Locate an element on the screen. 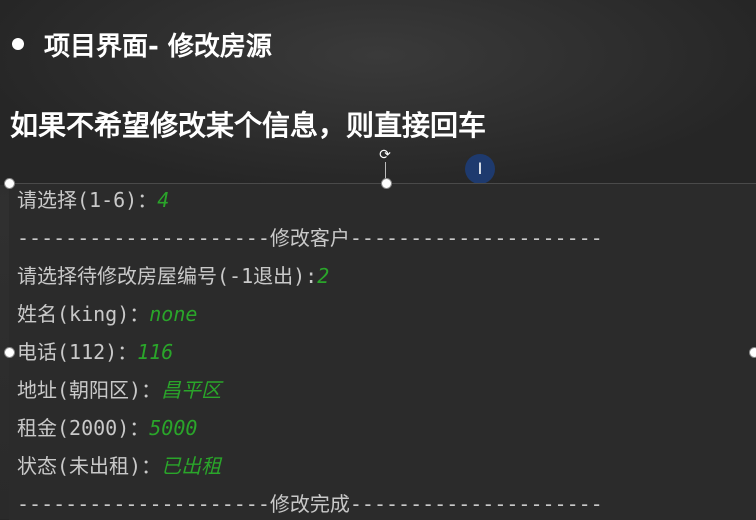 The width and height of the screenshot is (756, 520). rotate-handle-icon: ⟳ is located at coordinates (385, 155).